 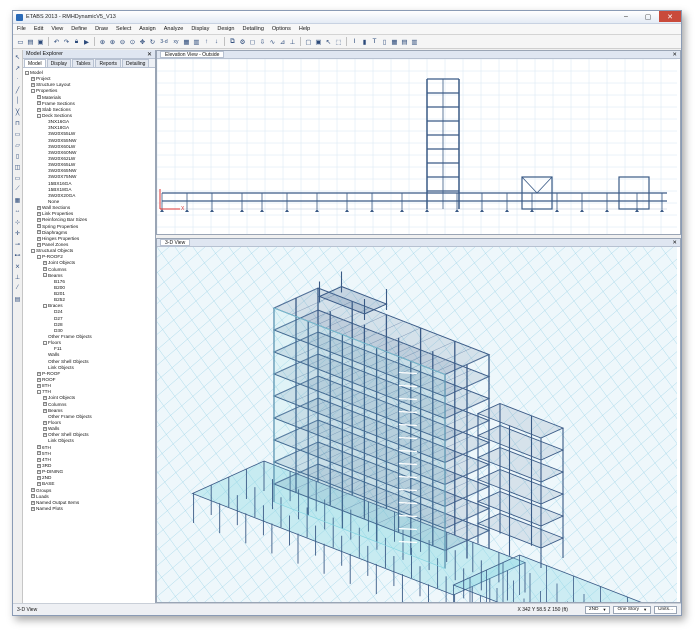 What do you see at coordinates (404, 41) in the screenshot?
I see `table-icon: ▤` at bounding box center [404, 41].